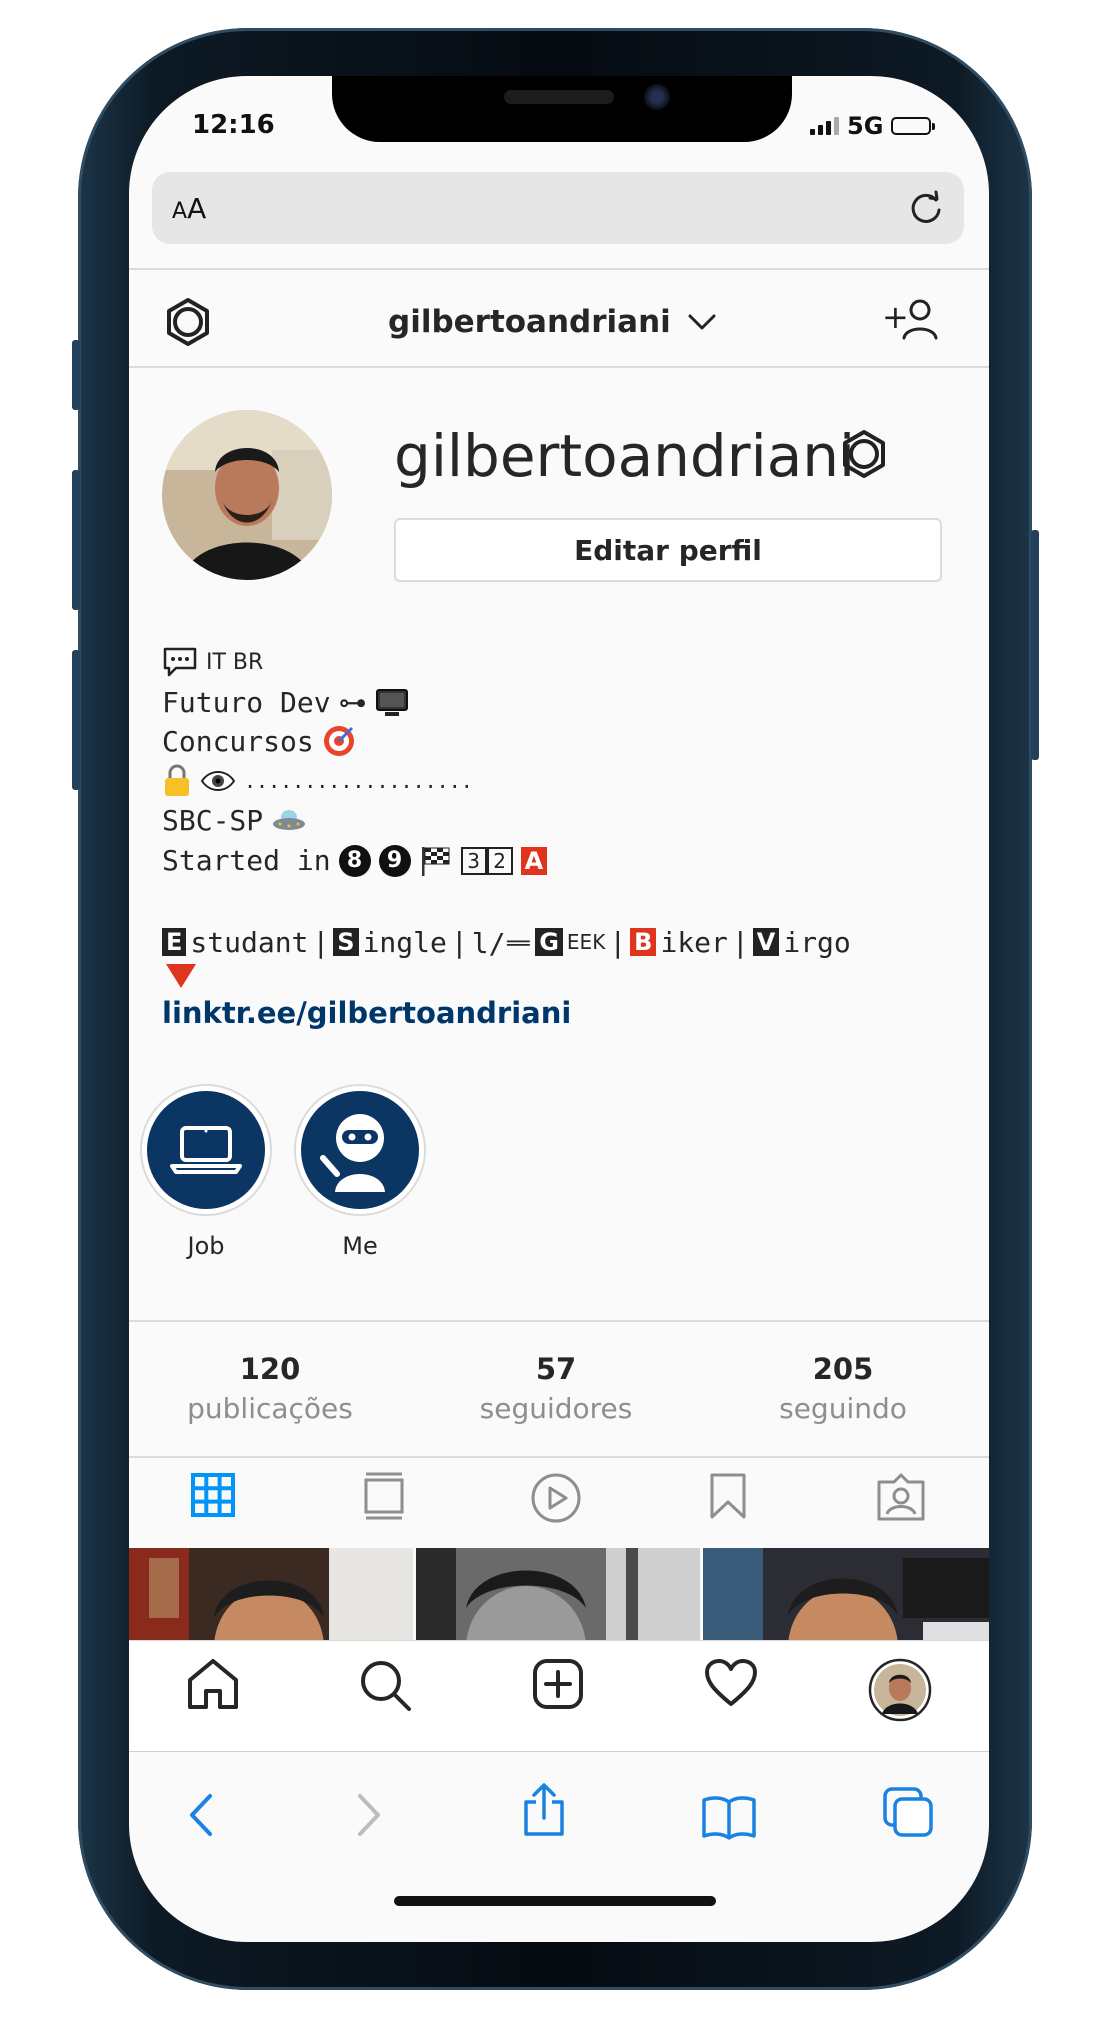  What do you see at coordinates (213, 820) in the screenshot?
I see `bio-location: SBC-SP` at bounding box center [213, 820].